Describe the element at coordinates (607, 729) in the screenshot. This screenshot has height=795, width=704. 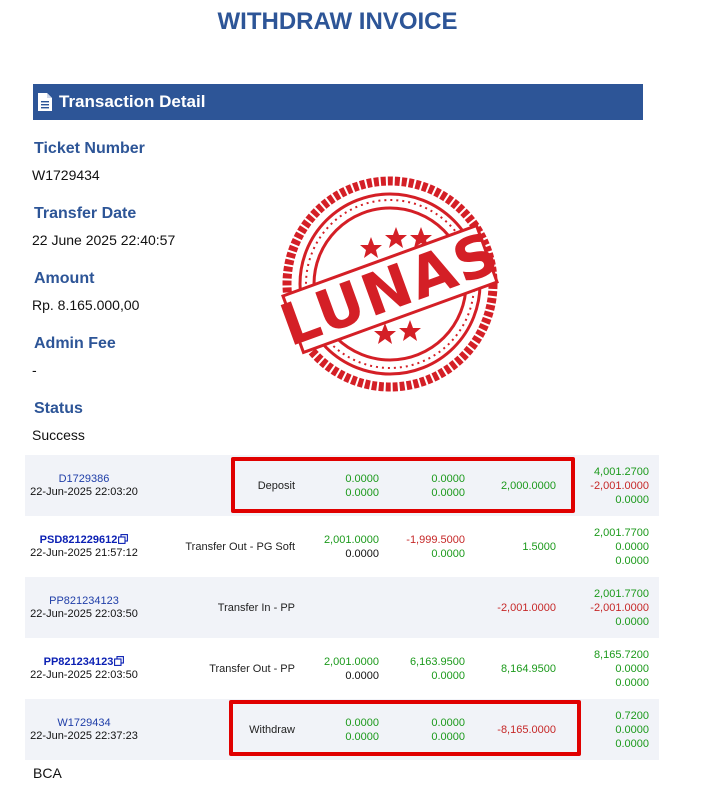
I see `balance-cell: 0.7200 0.0000 0.0000` at that location.